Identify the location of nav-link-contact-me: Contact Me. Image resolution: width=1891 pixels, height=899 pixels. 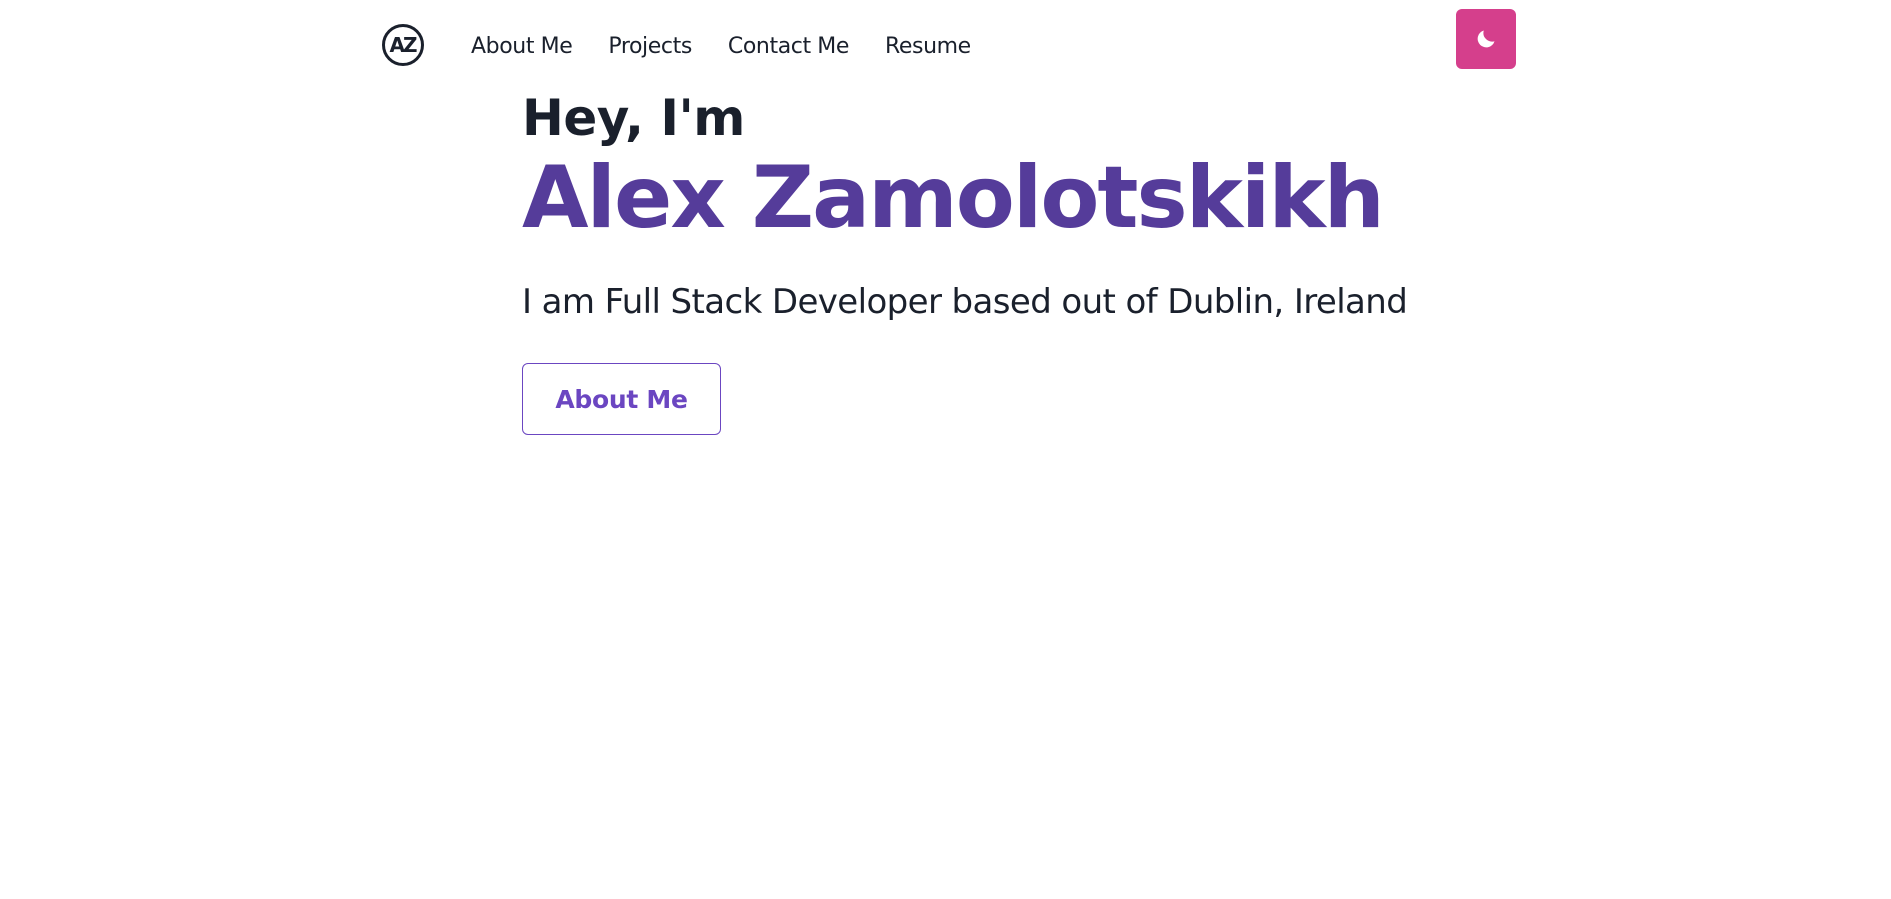
(789, 47).